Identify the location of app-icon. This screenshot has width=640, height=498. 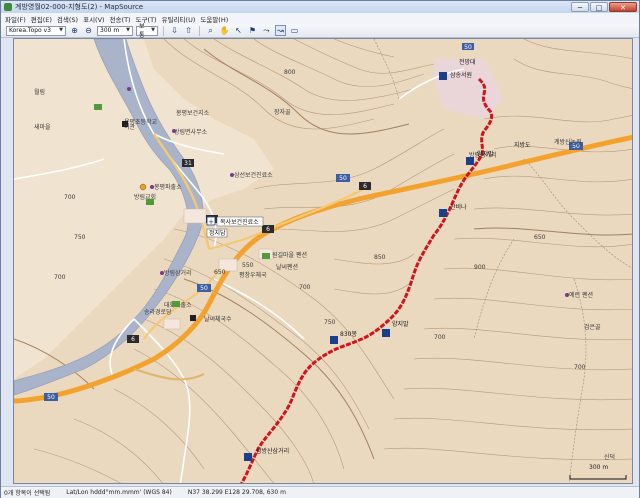
(8, 7).